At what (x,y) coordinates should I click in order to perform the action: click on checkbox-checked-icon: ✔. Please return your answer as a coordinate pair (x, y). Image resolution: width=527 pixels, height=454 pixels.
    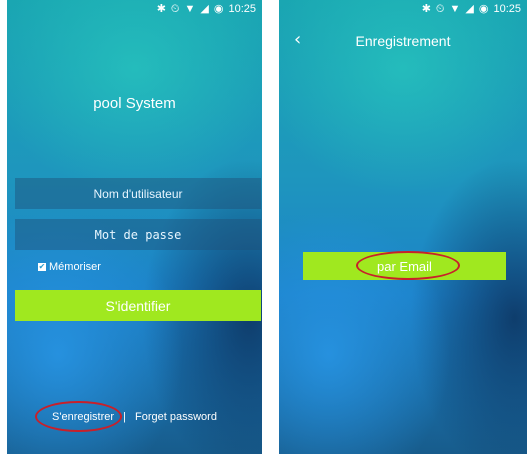
    Looking at the image, I should click on (42, 267).